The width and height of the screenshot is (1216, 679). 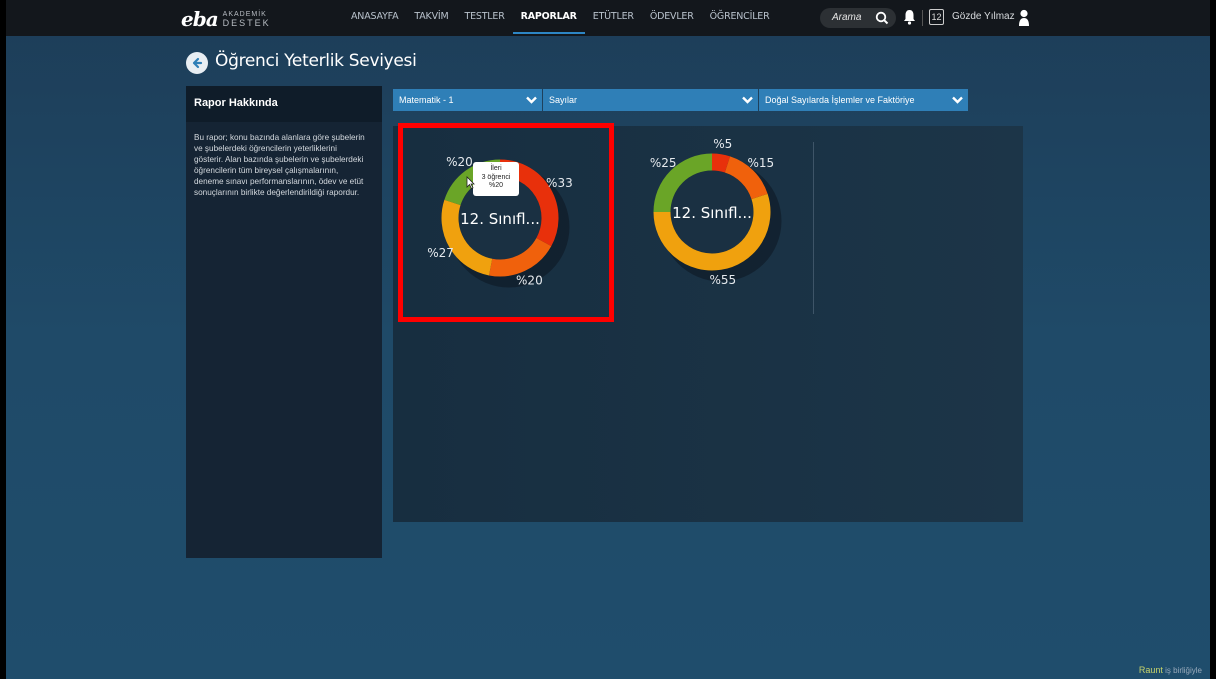 I want to click on nav-item-anasayfa: ANASAYFA, so click(x=374, y=18).